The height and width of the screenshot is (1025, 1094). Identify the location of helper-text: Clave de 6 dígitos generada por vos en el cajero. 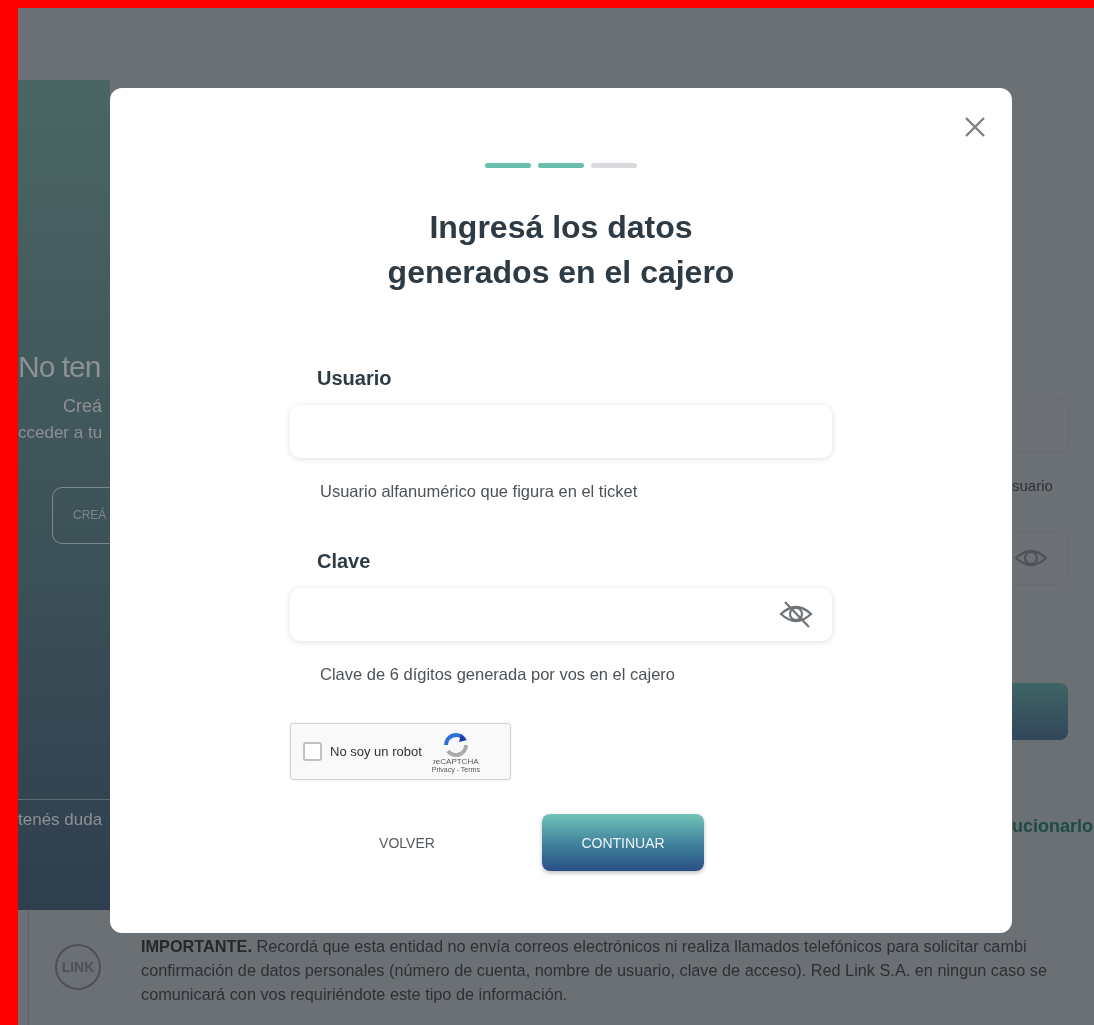
(498, 675).